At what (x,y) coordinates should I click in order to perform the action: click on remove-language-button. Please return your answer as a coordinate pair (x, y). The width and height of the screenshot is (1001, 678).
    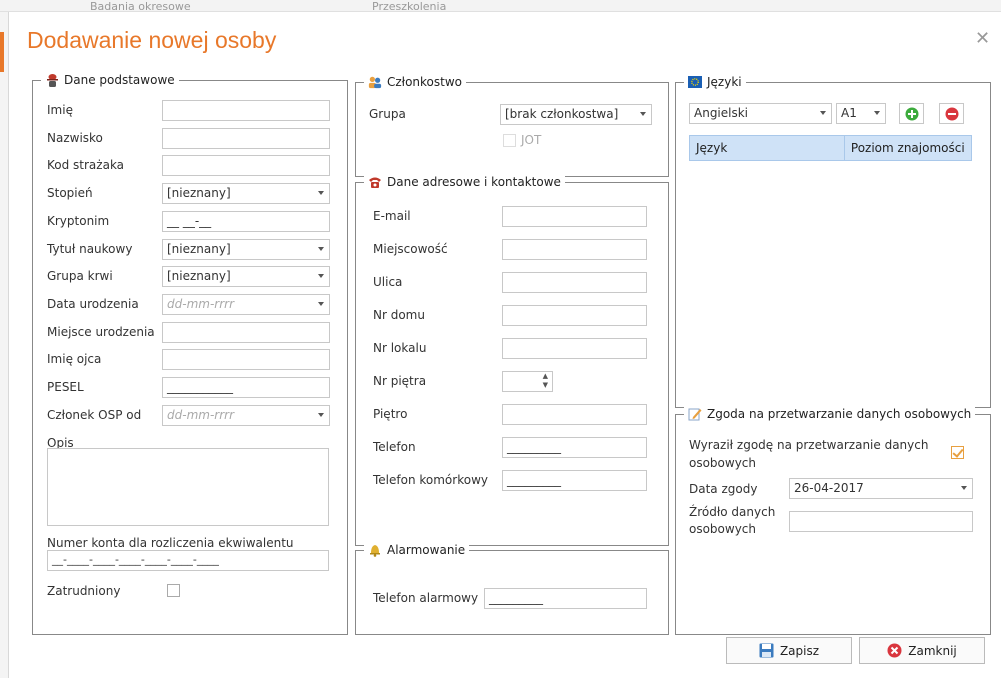
    Looking at the image, I should click on (951, 113).